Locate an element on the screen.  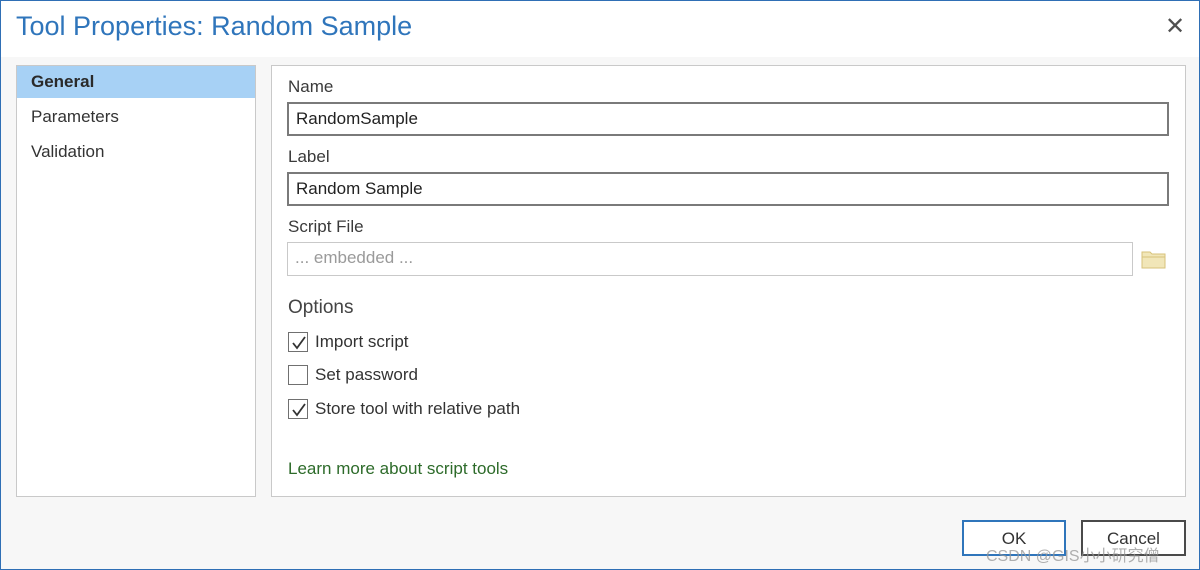
close-icon: ✕ is located at coordinates (1175, 27).